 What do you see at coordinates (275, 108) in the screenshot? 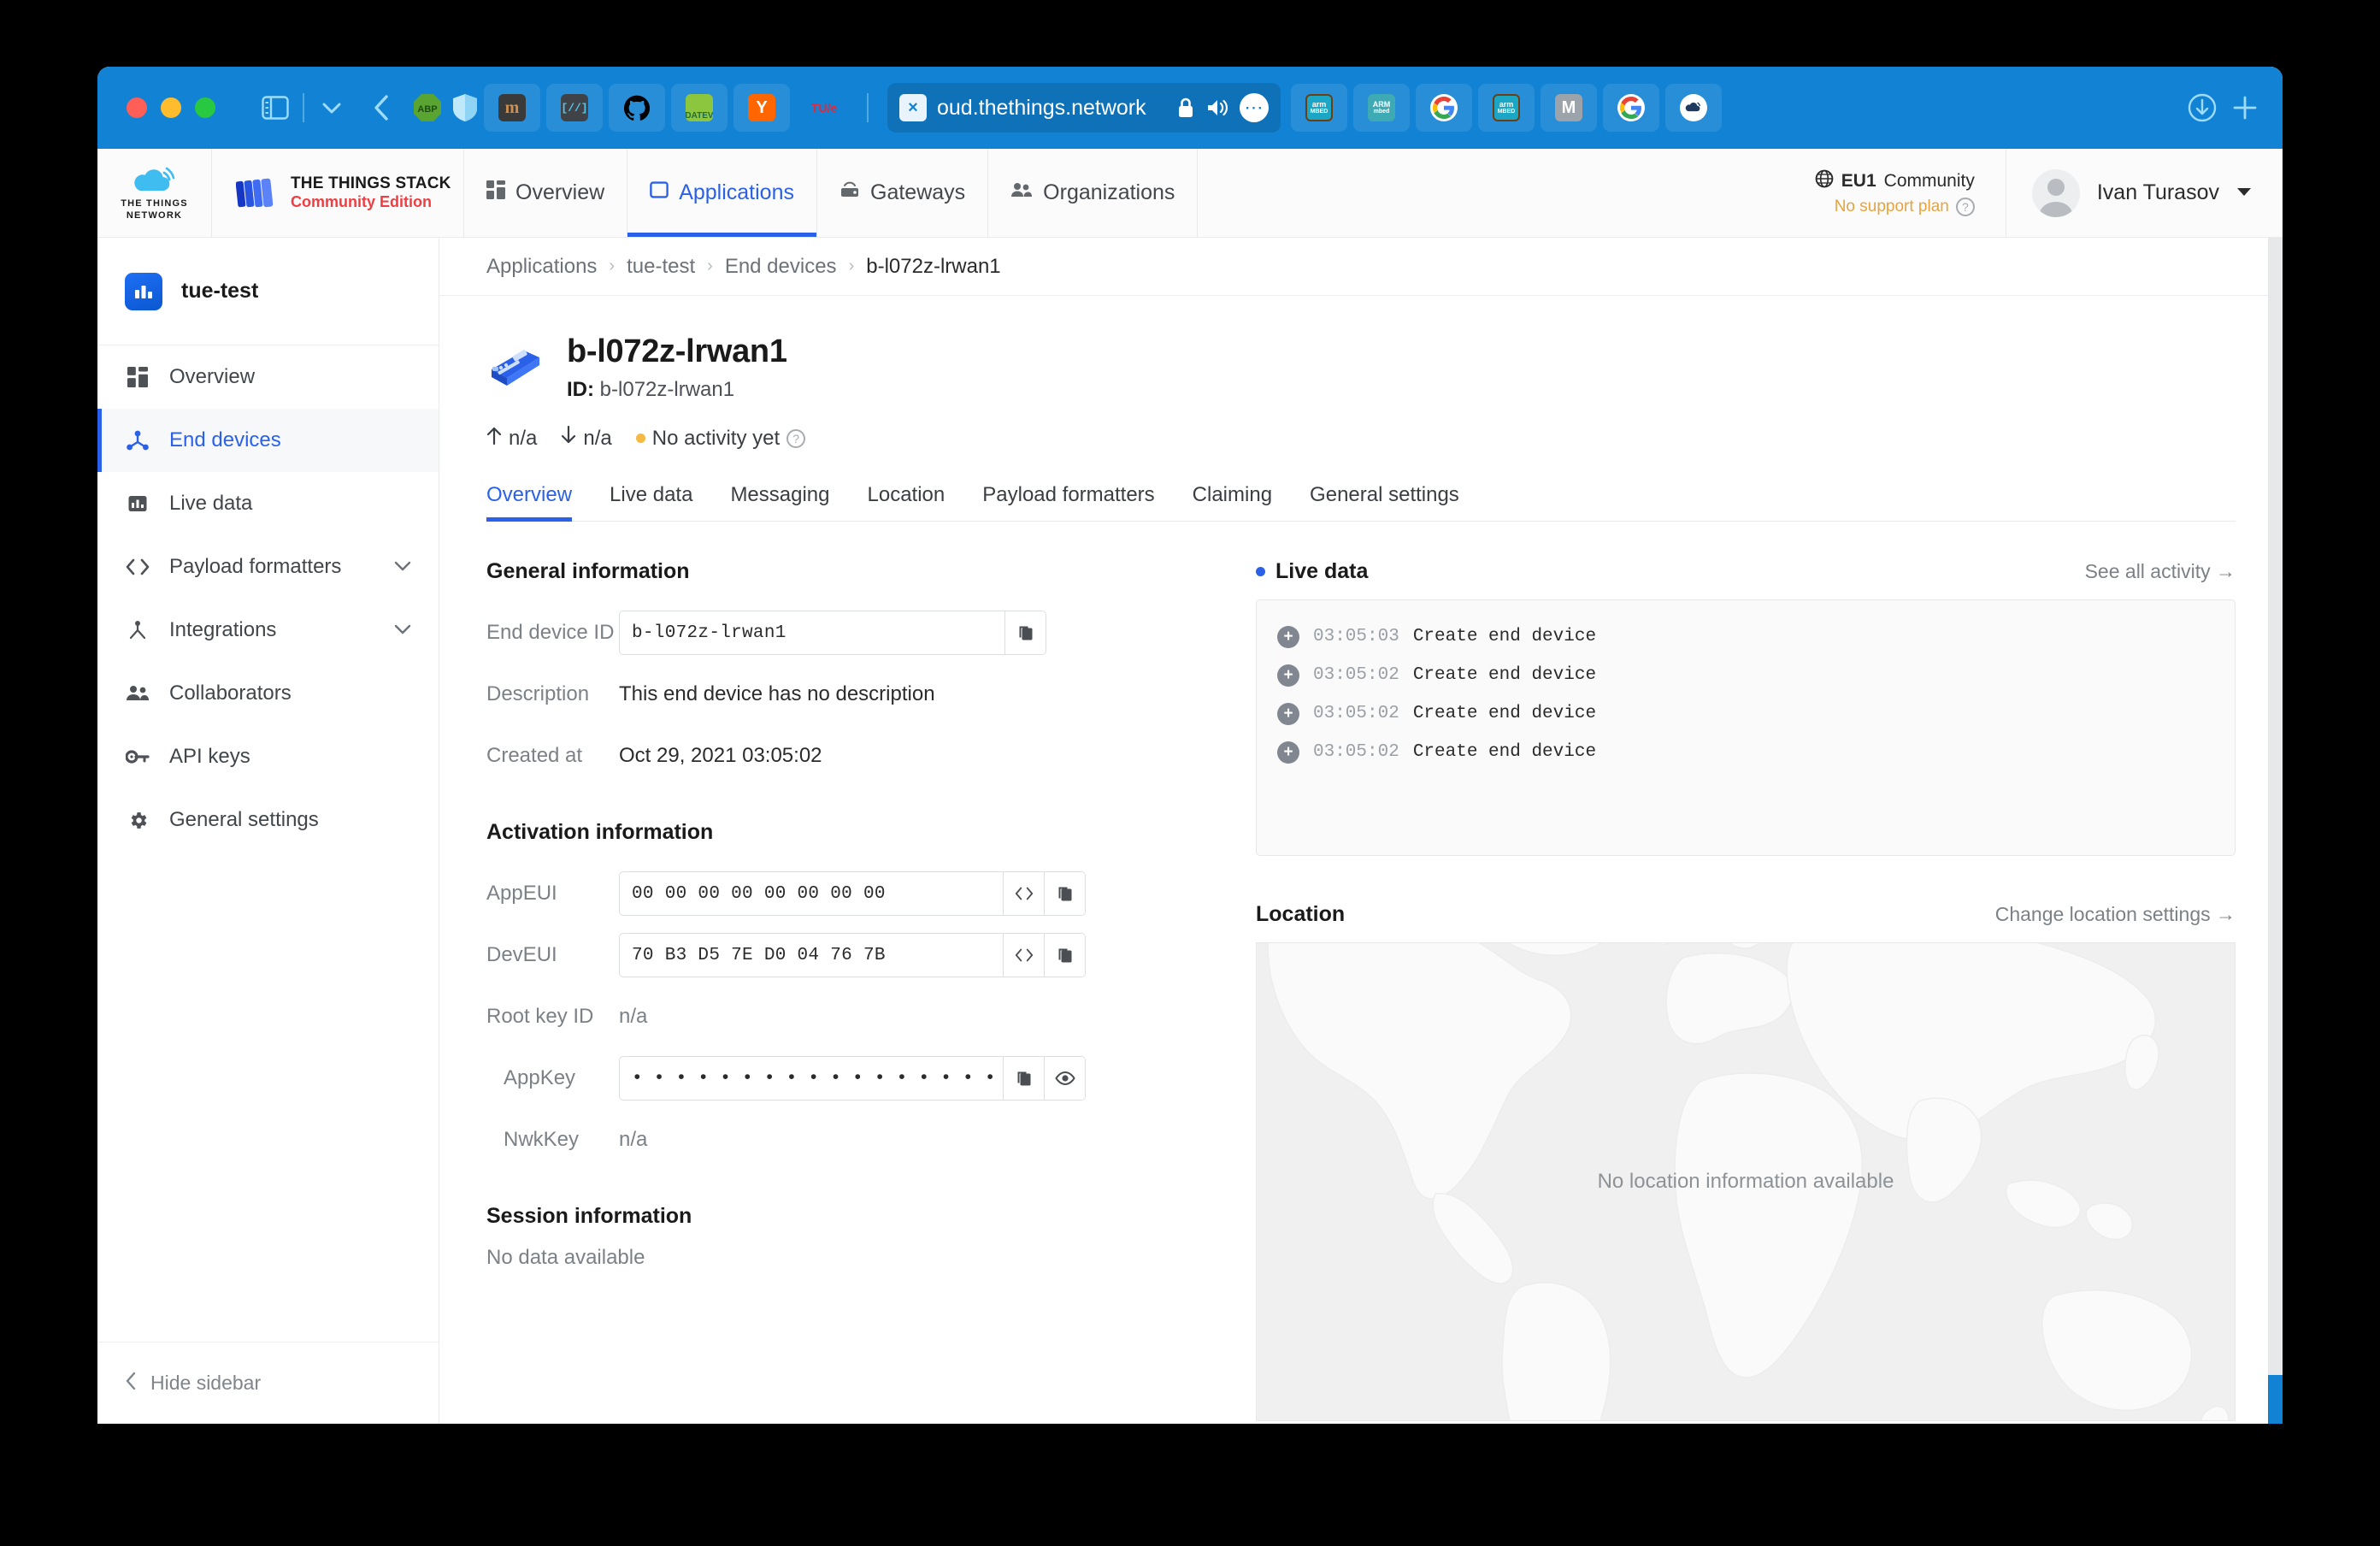
I see `sidebar-toggle-icon` at bounding box center [275, 108].